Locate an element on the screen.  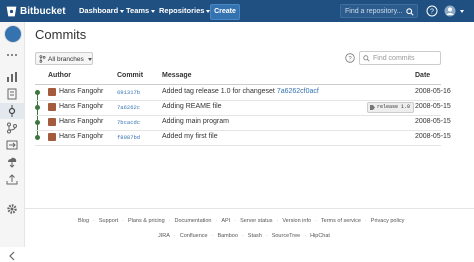
create-button: Create is located at coordinates (225, 12).